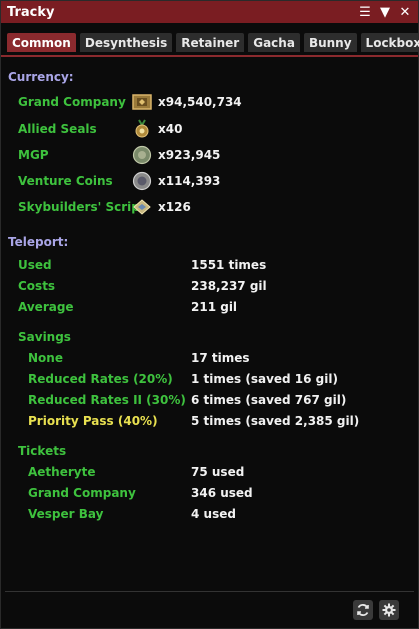 Image resolution: width=419 pixels, height=629 pixels. I want to click on mgp-coin-icon, so click(142, 155).